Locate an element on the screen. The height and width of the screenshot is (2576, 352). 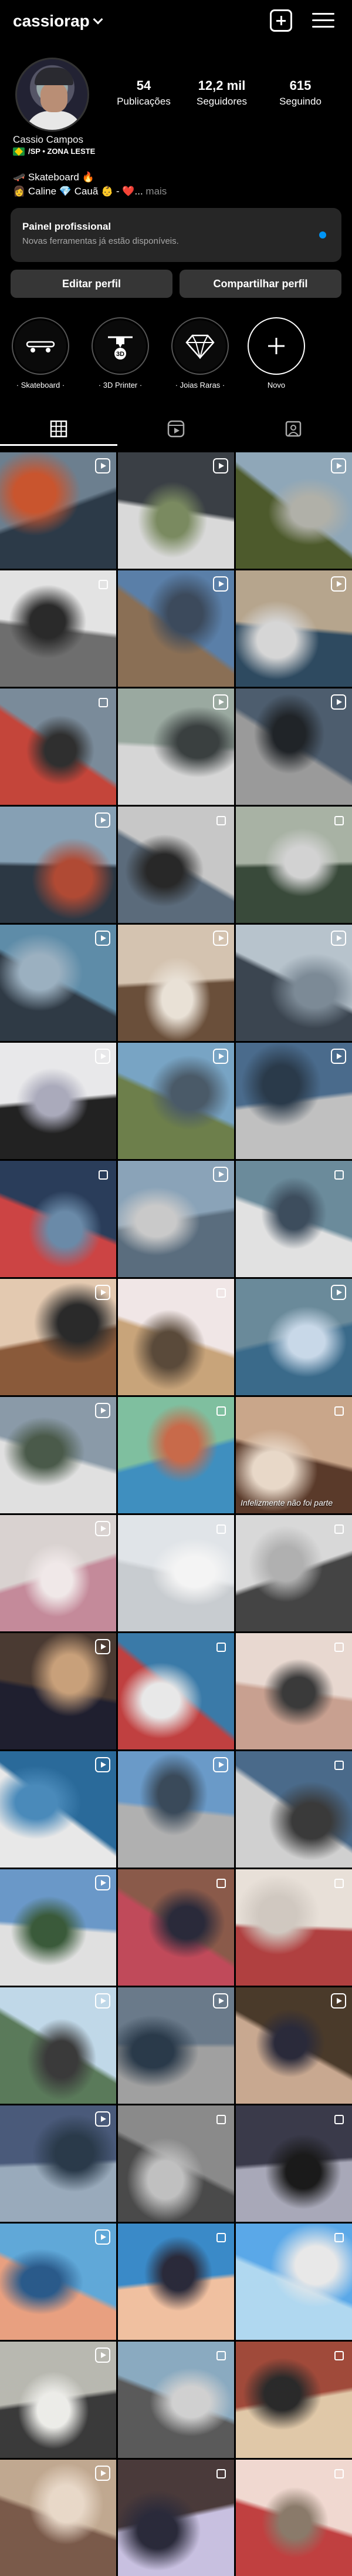
tab-tagged is located at coordinates (293, 429).